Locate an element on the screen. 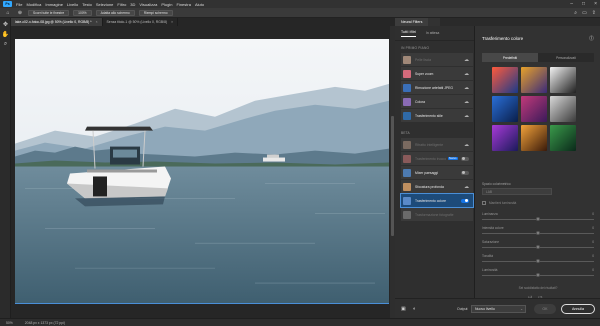 The height and width of the screenshot is (326, 600). filter-item: Mixer paesaggi is located at coordinates (437, 172).